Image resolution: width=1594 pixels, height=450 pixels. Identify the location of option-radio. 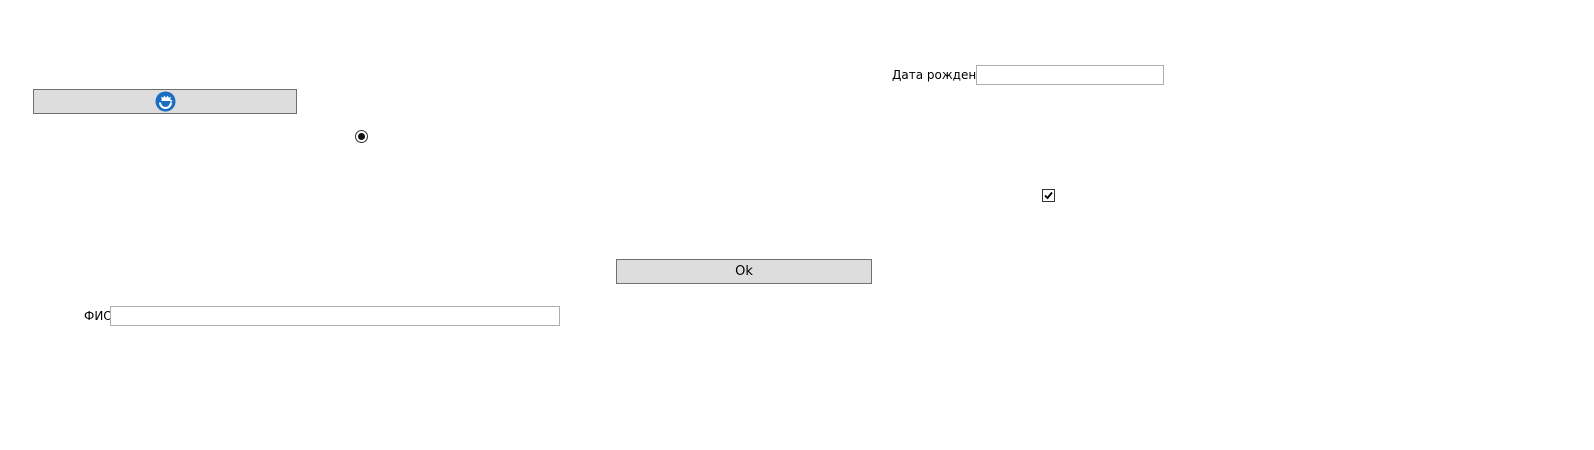
(361, 136).